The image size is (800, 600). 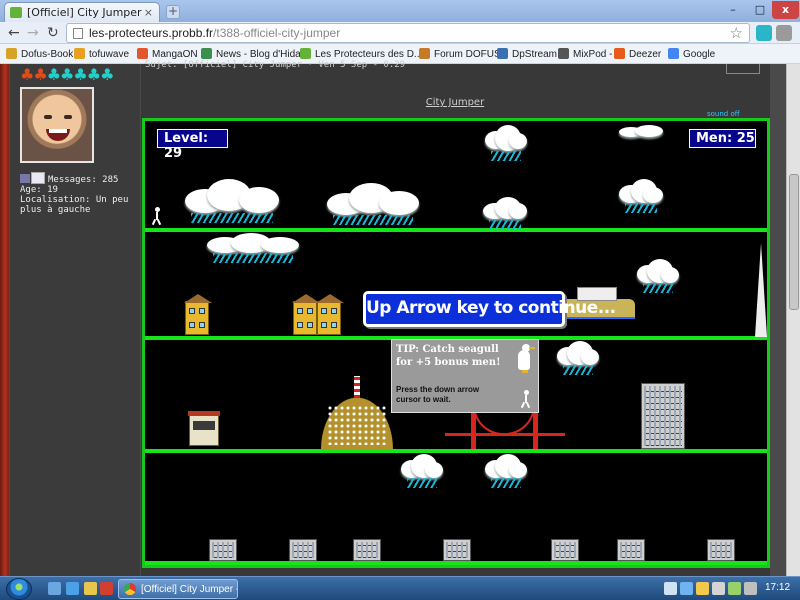 What do you see at coordinates (448, 356) in the screenshot?
I see `tip-text: TIP: Catch seagull for +5 bonus men!` at bounding box center [448, 356].